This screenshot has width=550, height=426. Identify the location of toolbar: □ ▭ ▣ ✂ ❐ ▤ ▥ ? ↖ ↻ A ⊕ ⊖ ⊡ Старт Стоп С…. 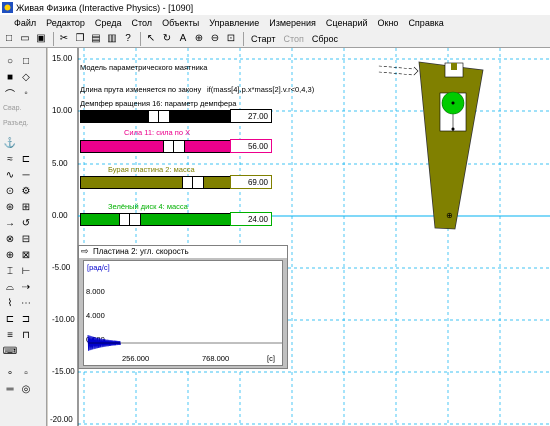
(275, 39).